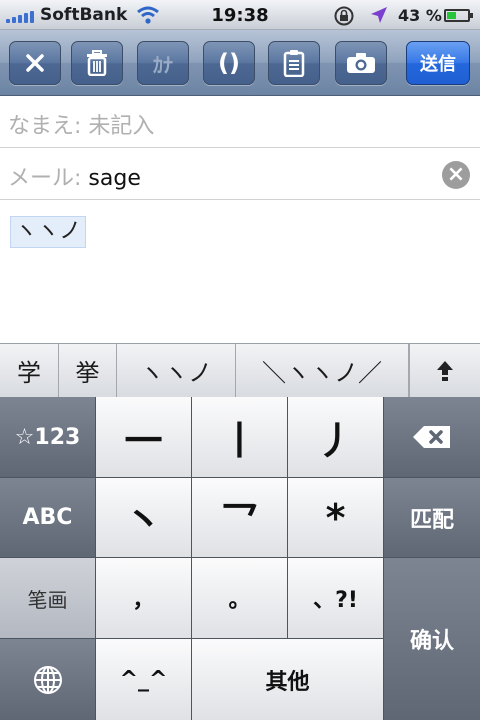 This screenshot has height=720, width=480. I want to click on arrow-up-icon, so click(445, 370).